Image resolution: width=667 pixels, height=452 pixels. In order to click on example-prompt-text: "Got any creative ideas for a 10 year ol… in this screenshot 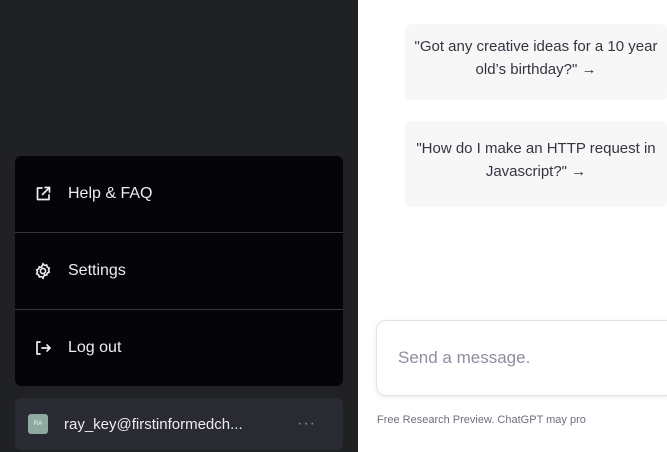, I will do `click(536, 58)`.